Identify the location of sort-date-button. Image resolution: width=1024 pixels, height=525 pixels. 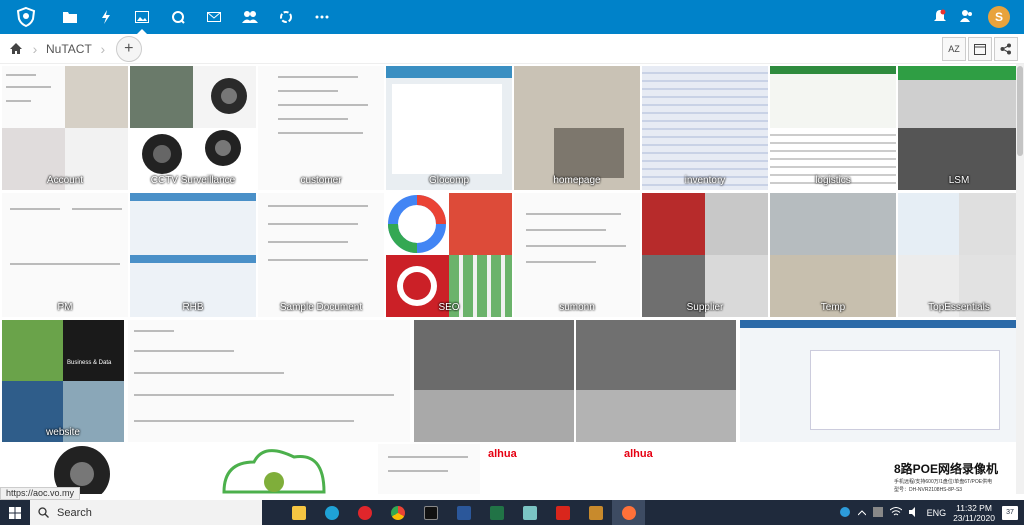
(980, 49).